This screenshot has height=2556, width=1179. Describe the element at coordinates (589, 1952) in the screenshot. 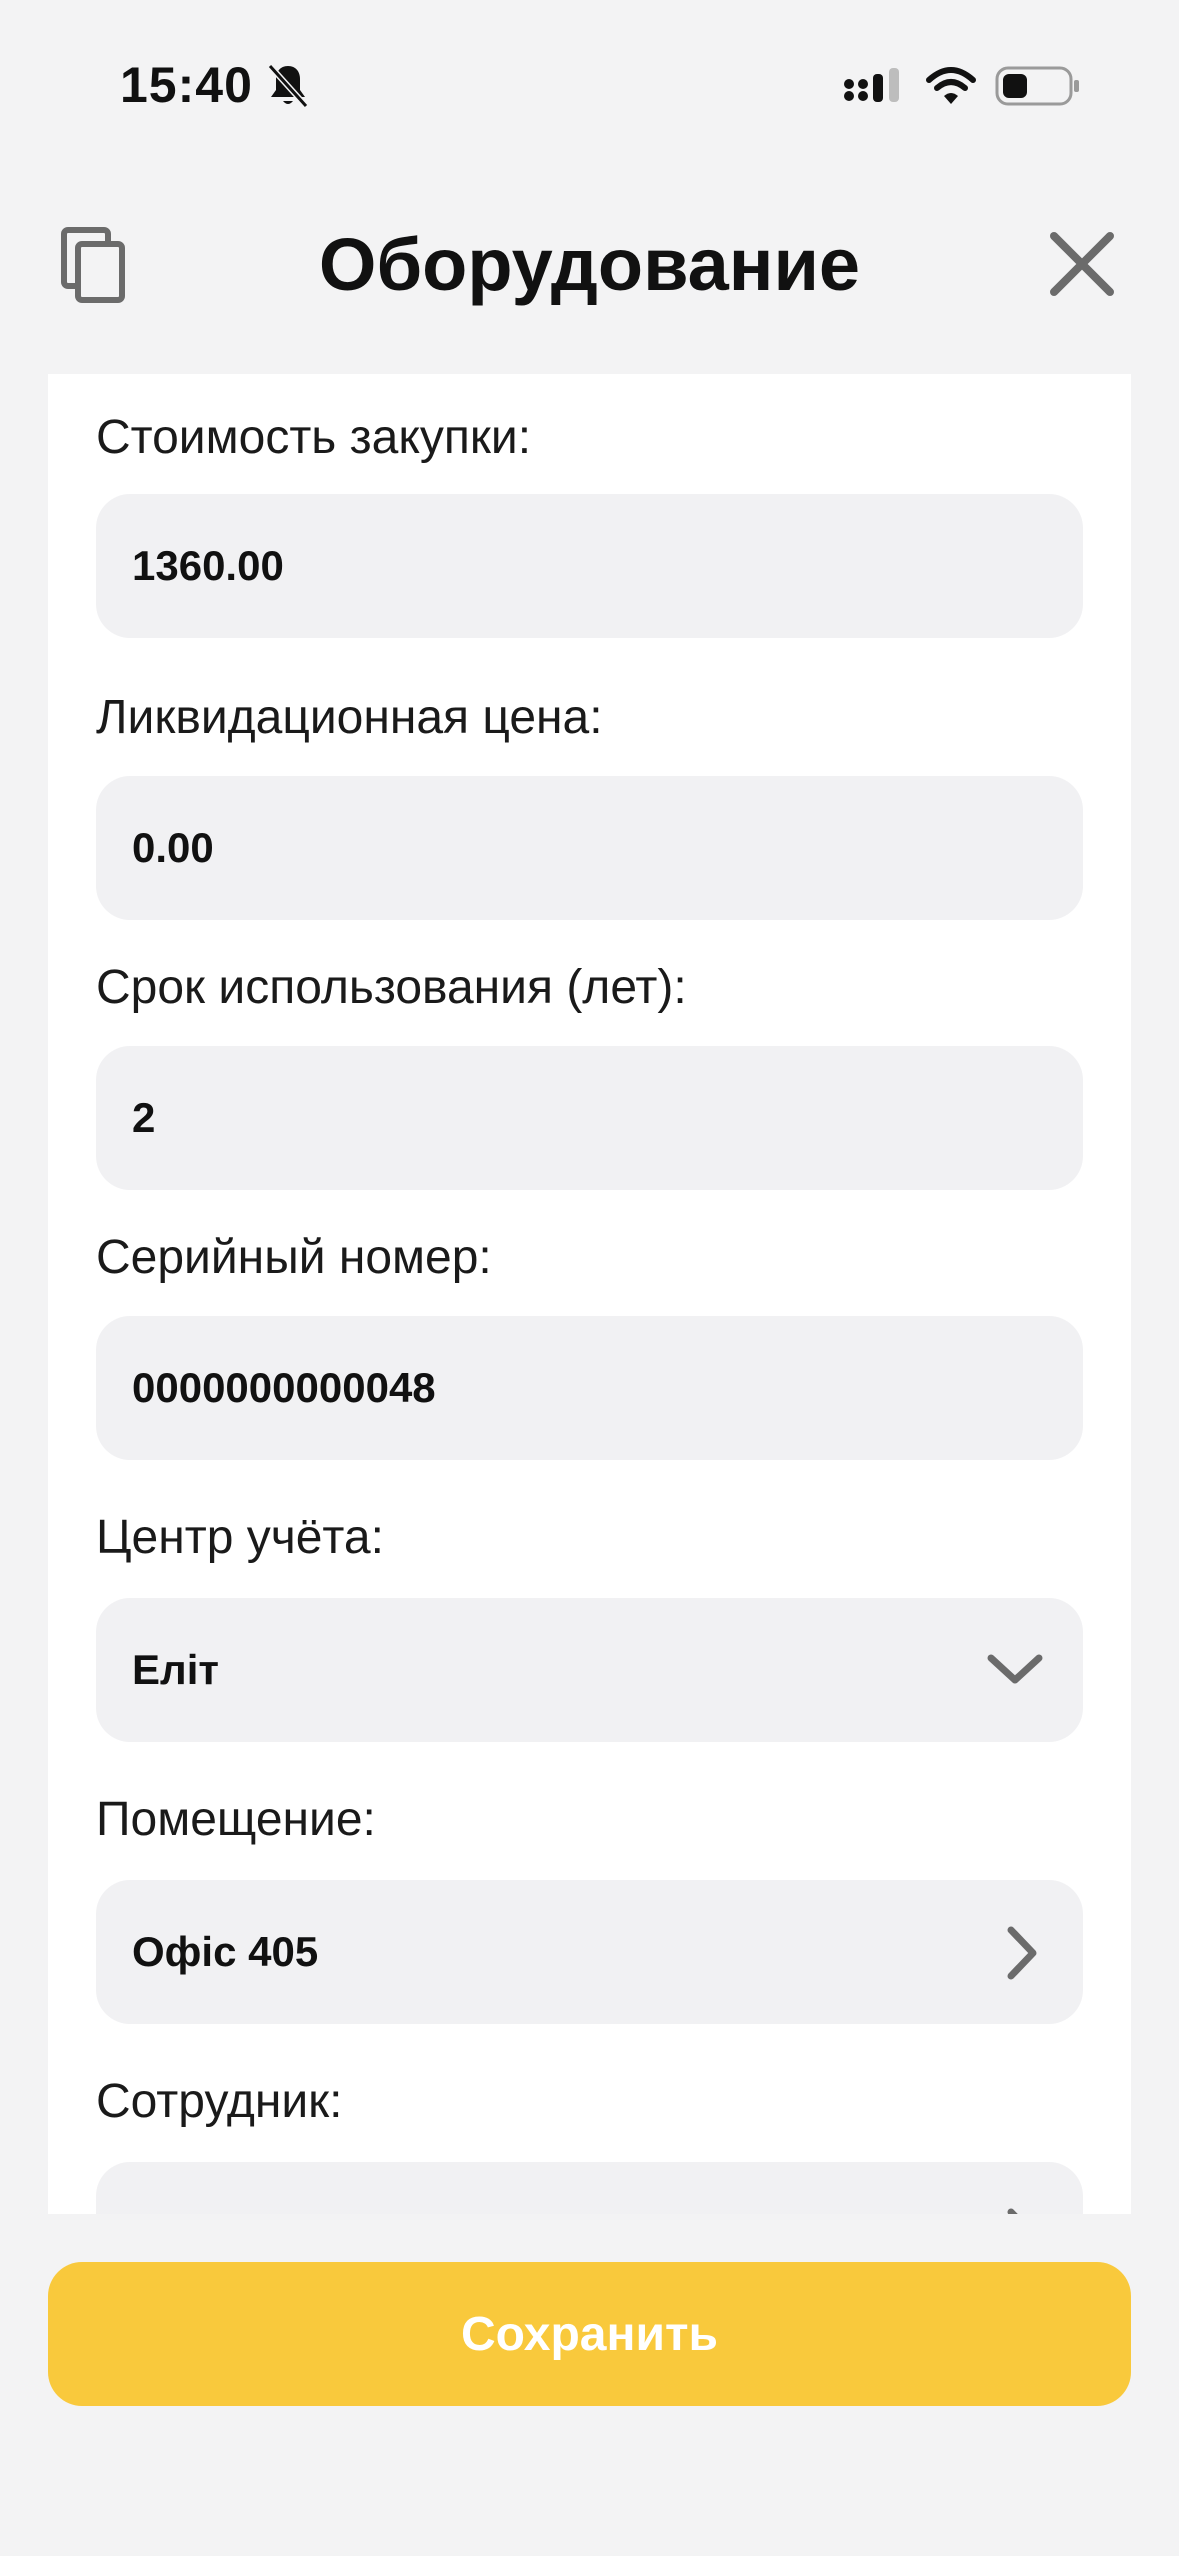

I see `room-selector: Офіс 405` at that location.